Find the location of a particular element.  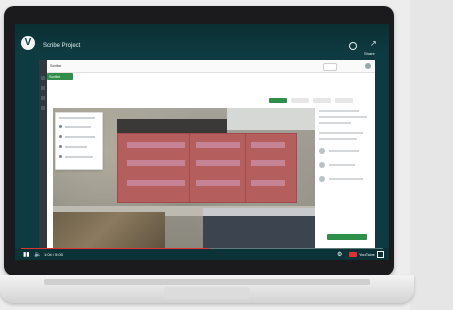

fullscreen-icon is located at coordinates (380, 254).